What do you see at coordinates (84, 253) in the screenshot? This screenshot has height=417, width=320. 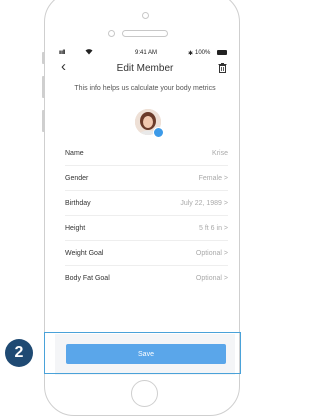 I see `field-label: Weight Goal` at bounding box center [84, 253].